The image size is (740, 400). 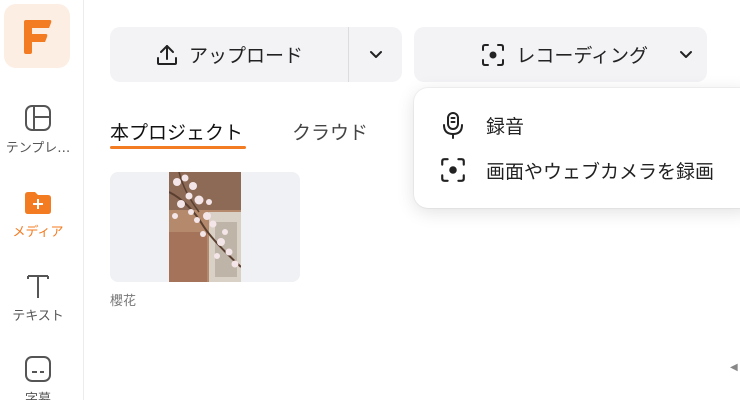 I want to click on sidebar-item-subtitles: 字幕, so click(x=38, y=377).